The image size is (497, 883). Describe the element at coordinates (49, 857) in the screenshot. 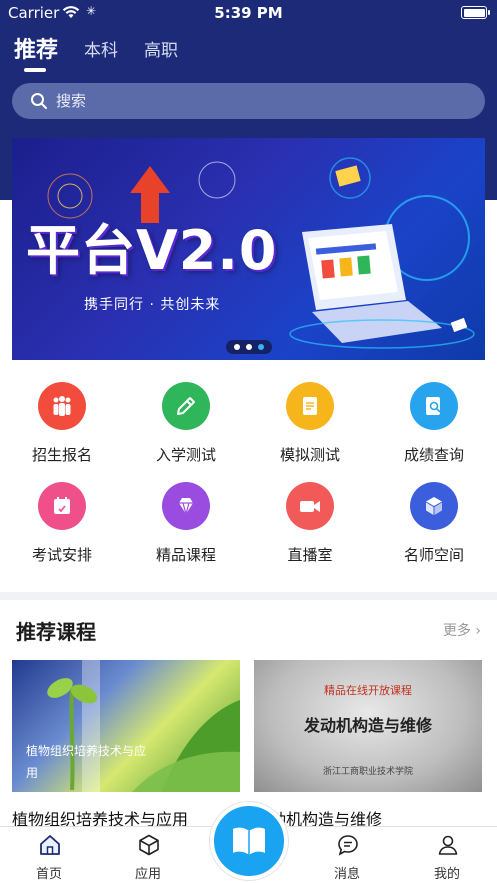

I see `tabbar-home: 首页` at that location.